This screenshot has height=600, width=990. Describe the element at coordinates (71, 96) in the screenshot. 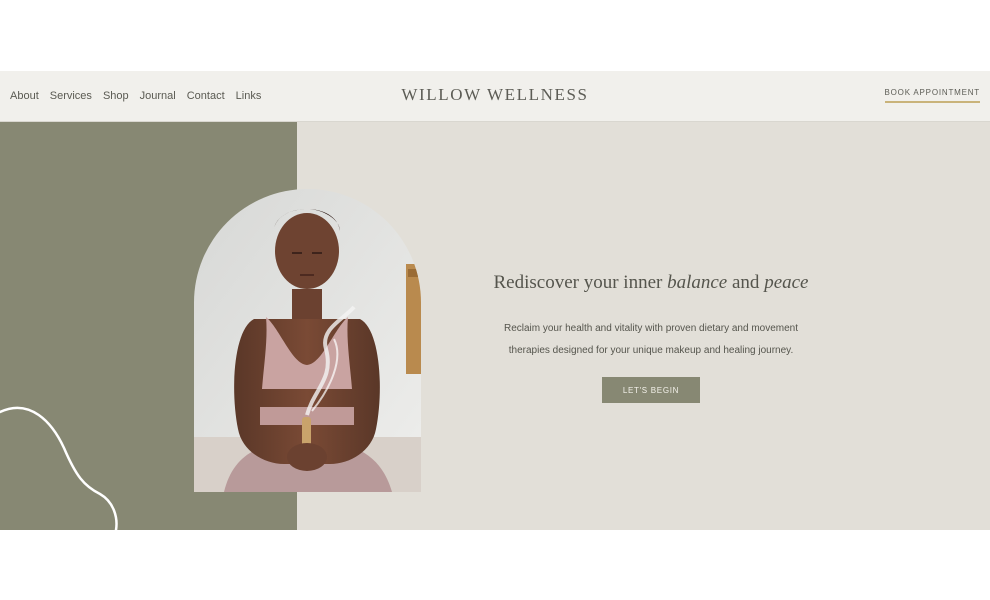

I see `nav-link-services: Services` at that location.